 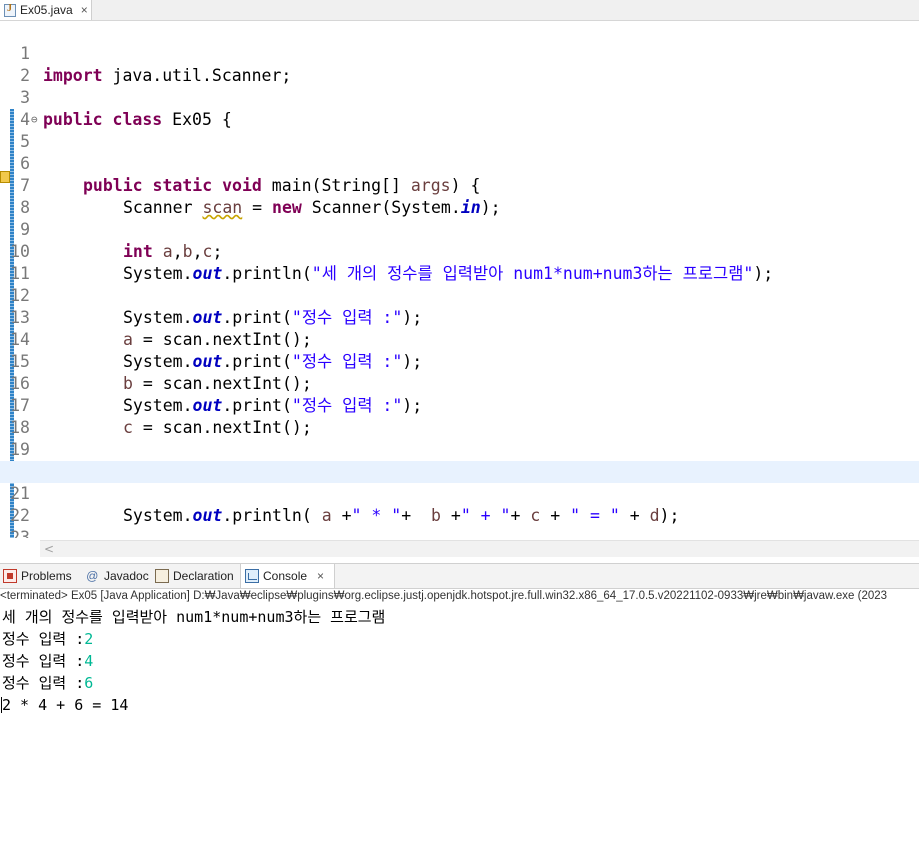 I want to click on code-line: 7 Scanner scan = new Scanner(System.in);, so click(x=459, y=185).